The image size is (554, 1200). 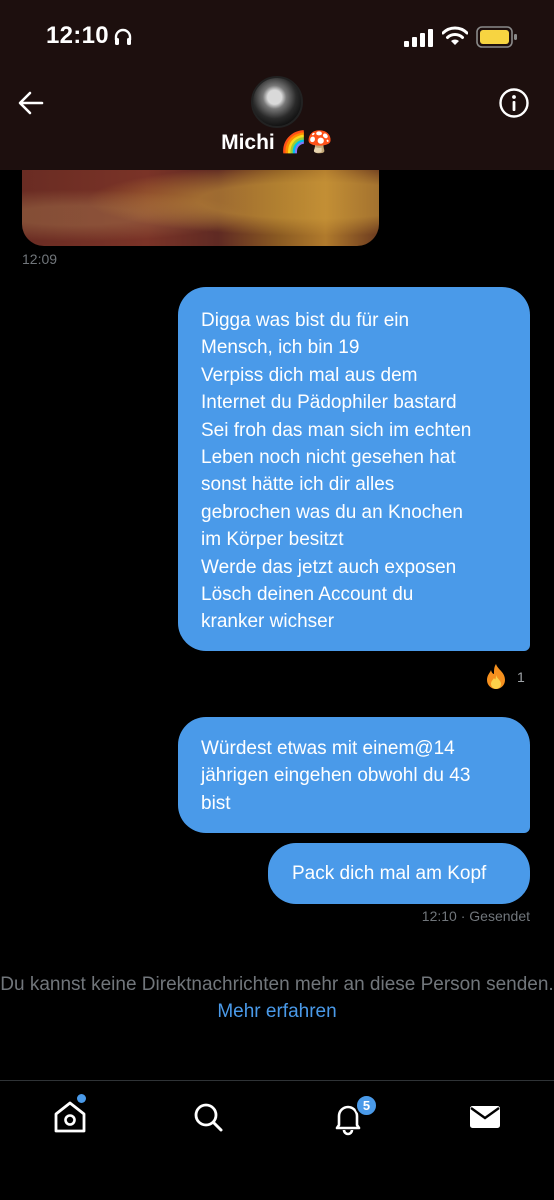 What do you see at coordinates (336, 430) in the screenshot?
I see `message-line: Sei froh das man sich im echten` at bounding box center [336, 430].